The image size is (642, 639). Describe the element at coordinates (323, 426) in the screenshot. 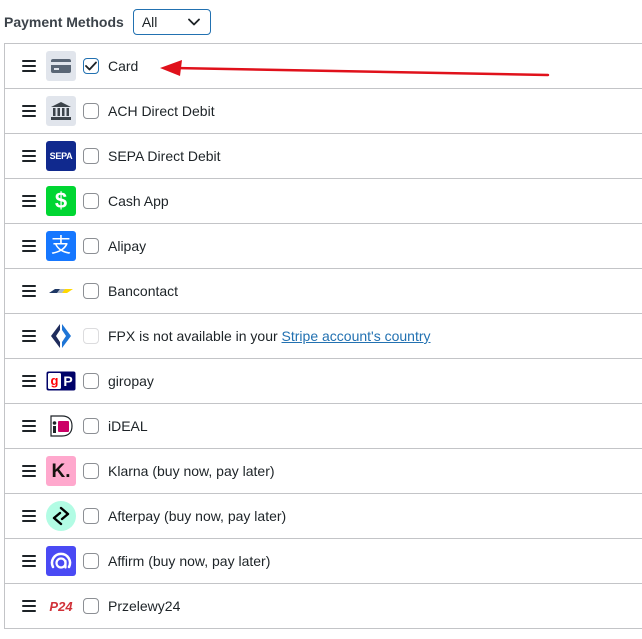

I see `list-item: iDEAL` at that location.